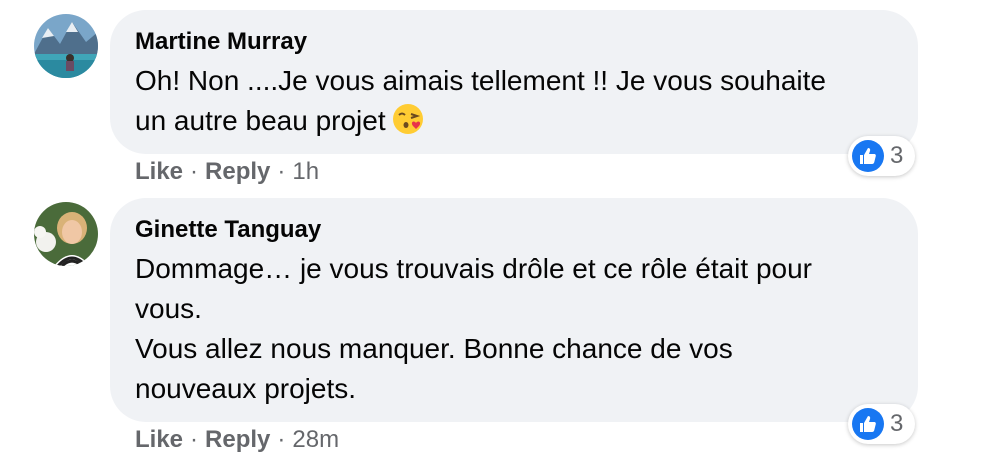  Describe the element at coordinates (260, 120) in the screenshot. I see `comment-text-line: un autre beau projet` at that location.